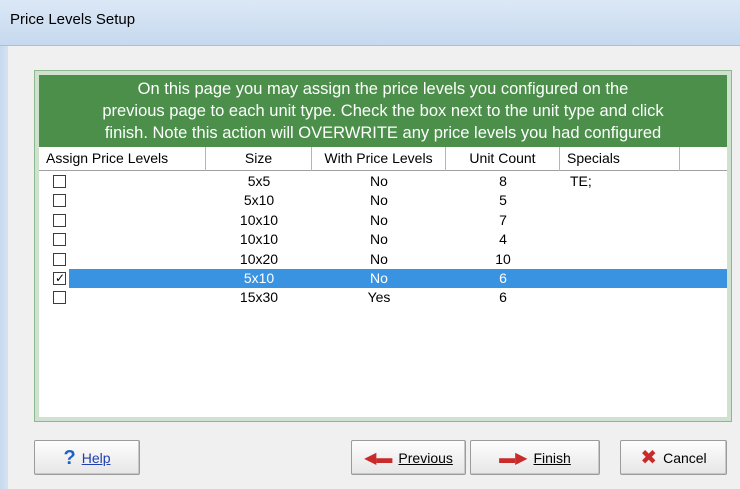  I want to click on question-mark-icon: ?, so click(69, 457).